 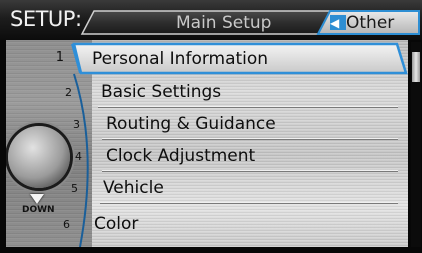 I want to click on tab-other-label: Other, so click(x=370, y=23).